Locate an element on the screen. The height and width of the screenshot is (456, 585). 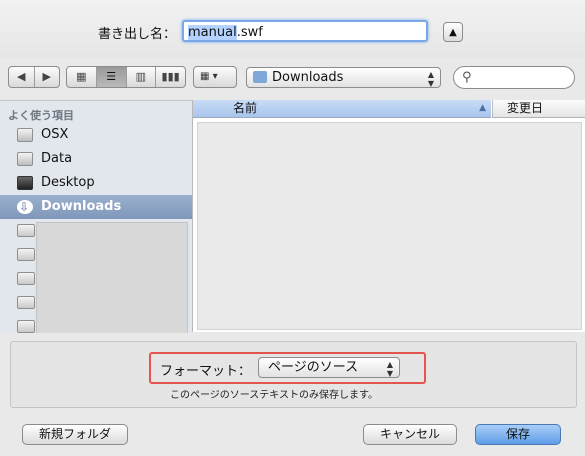
expand-collapse-button: ▲ is located at coordinates (453, 32).